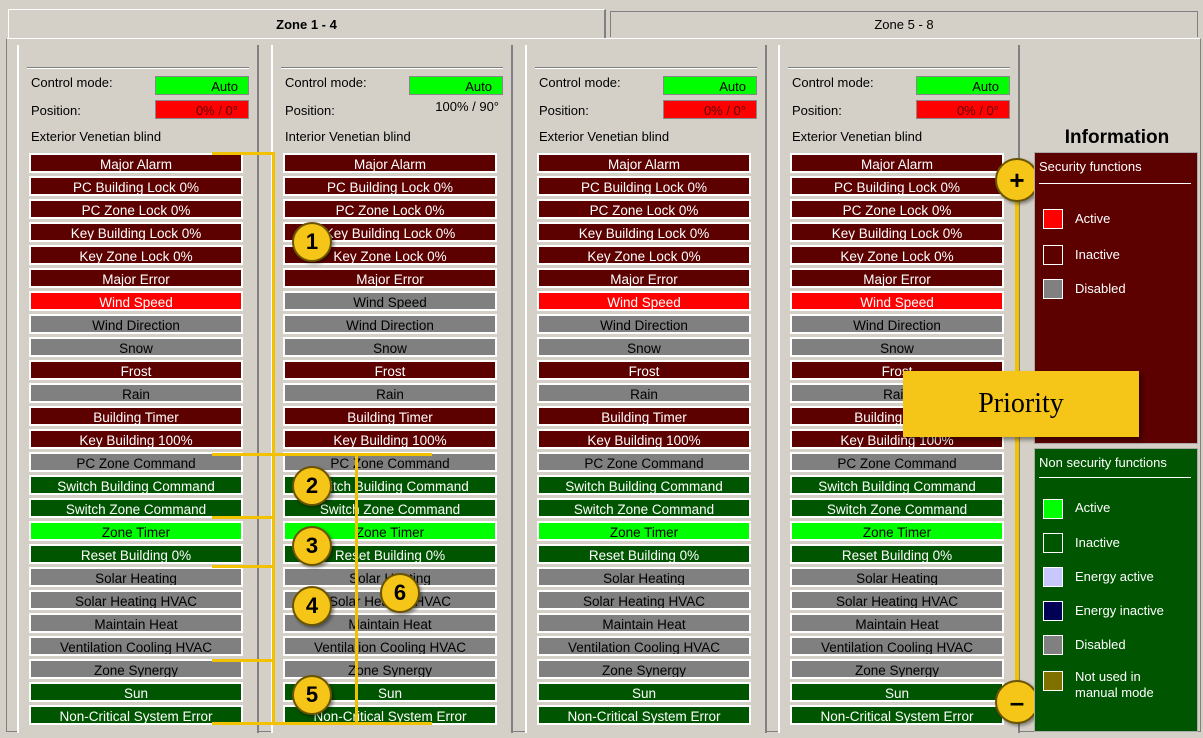  Describe the element at coordinates (1090, 166) in the screenshot. I see `security-functions-title: Security functions` at that location.